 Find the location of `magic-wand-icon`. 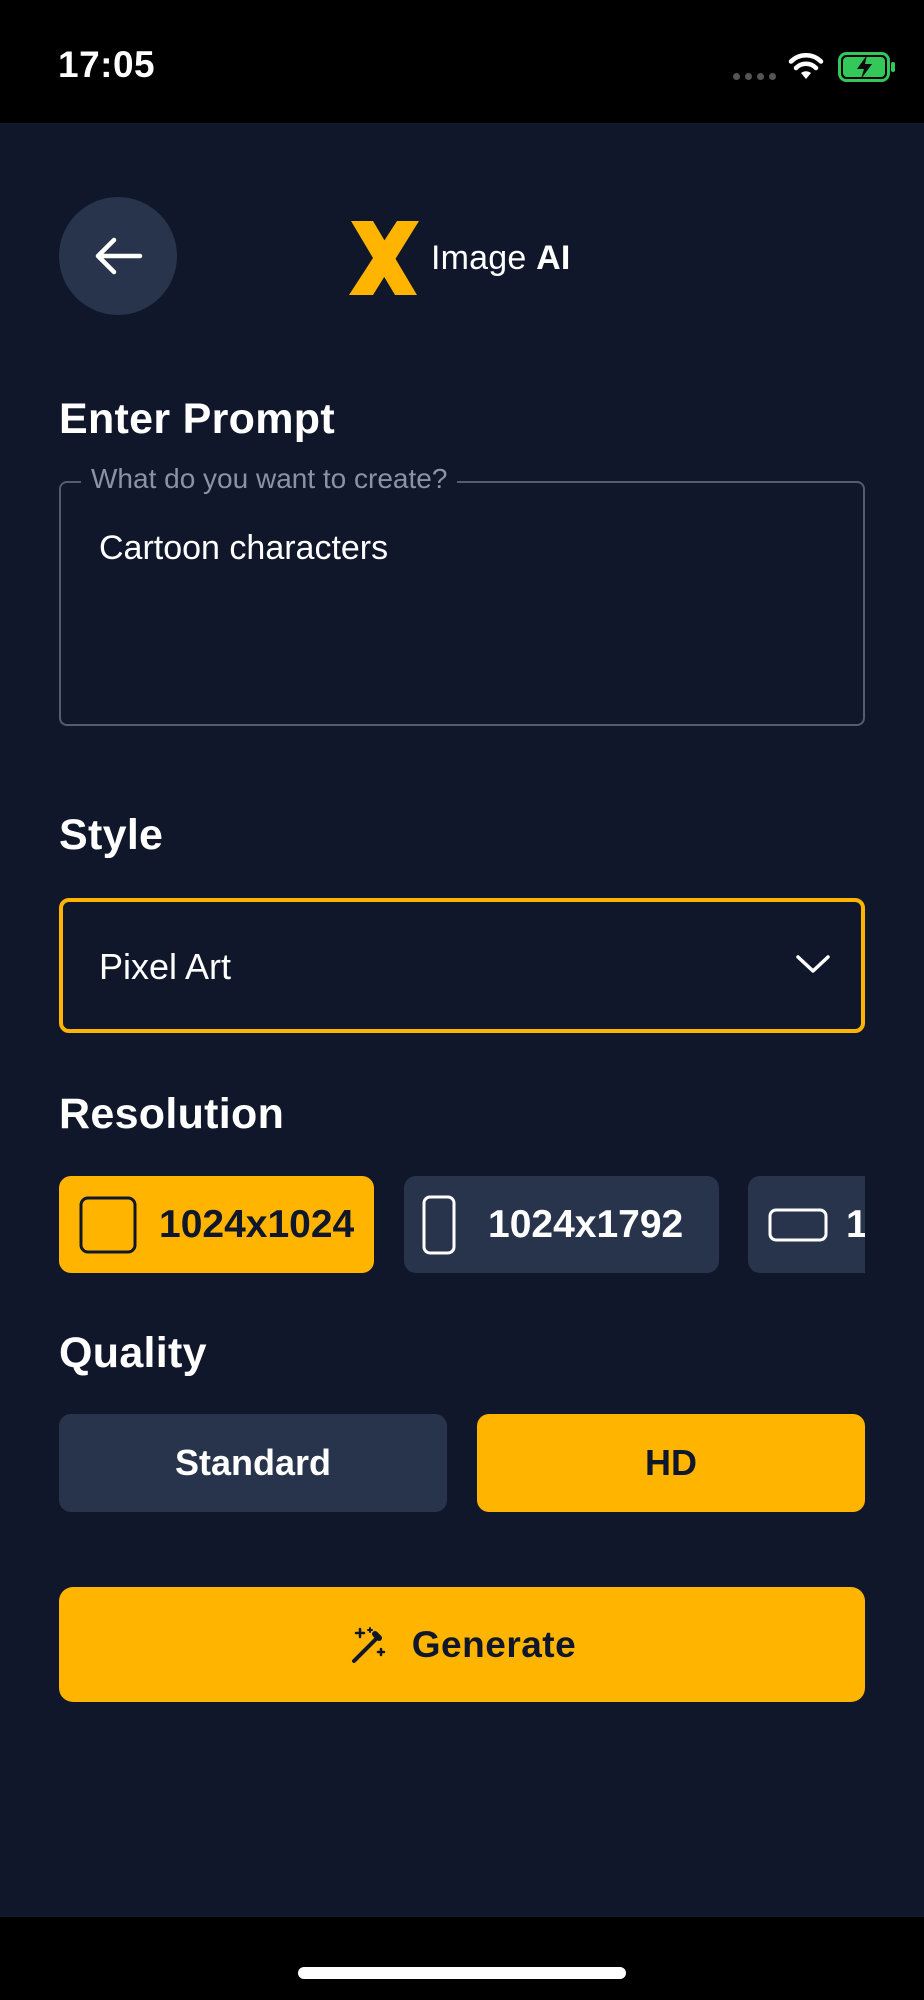

magic-wand-icon is located at coordinates (368, 1644).